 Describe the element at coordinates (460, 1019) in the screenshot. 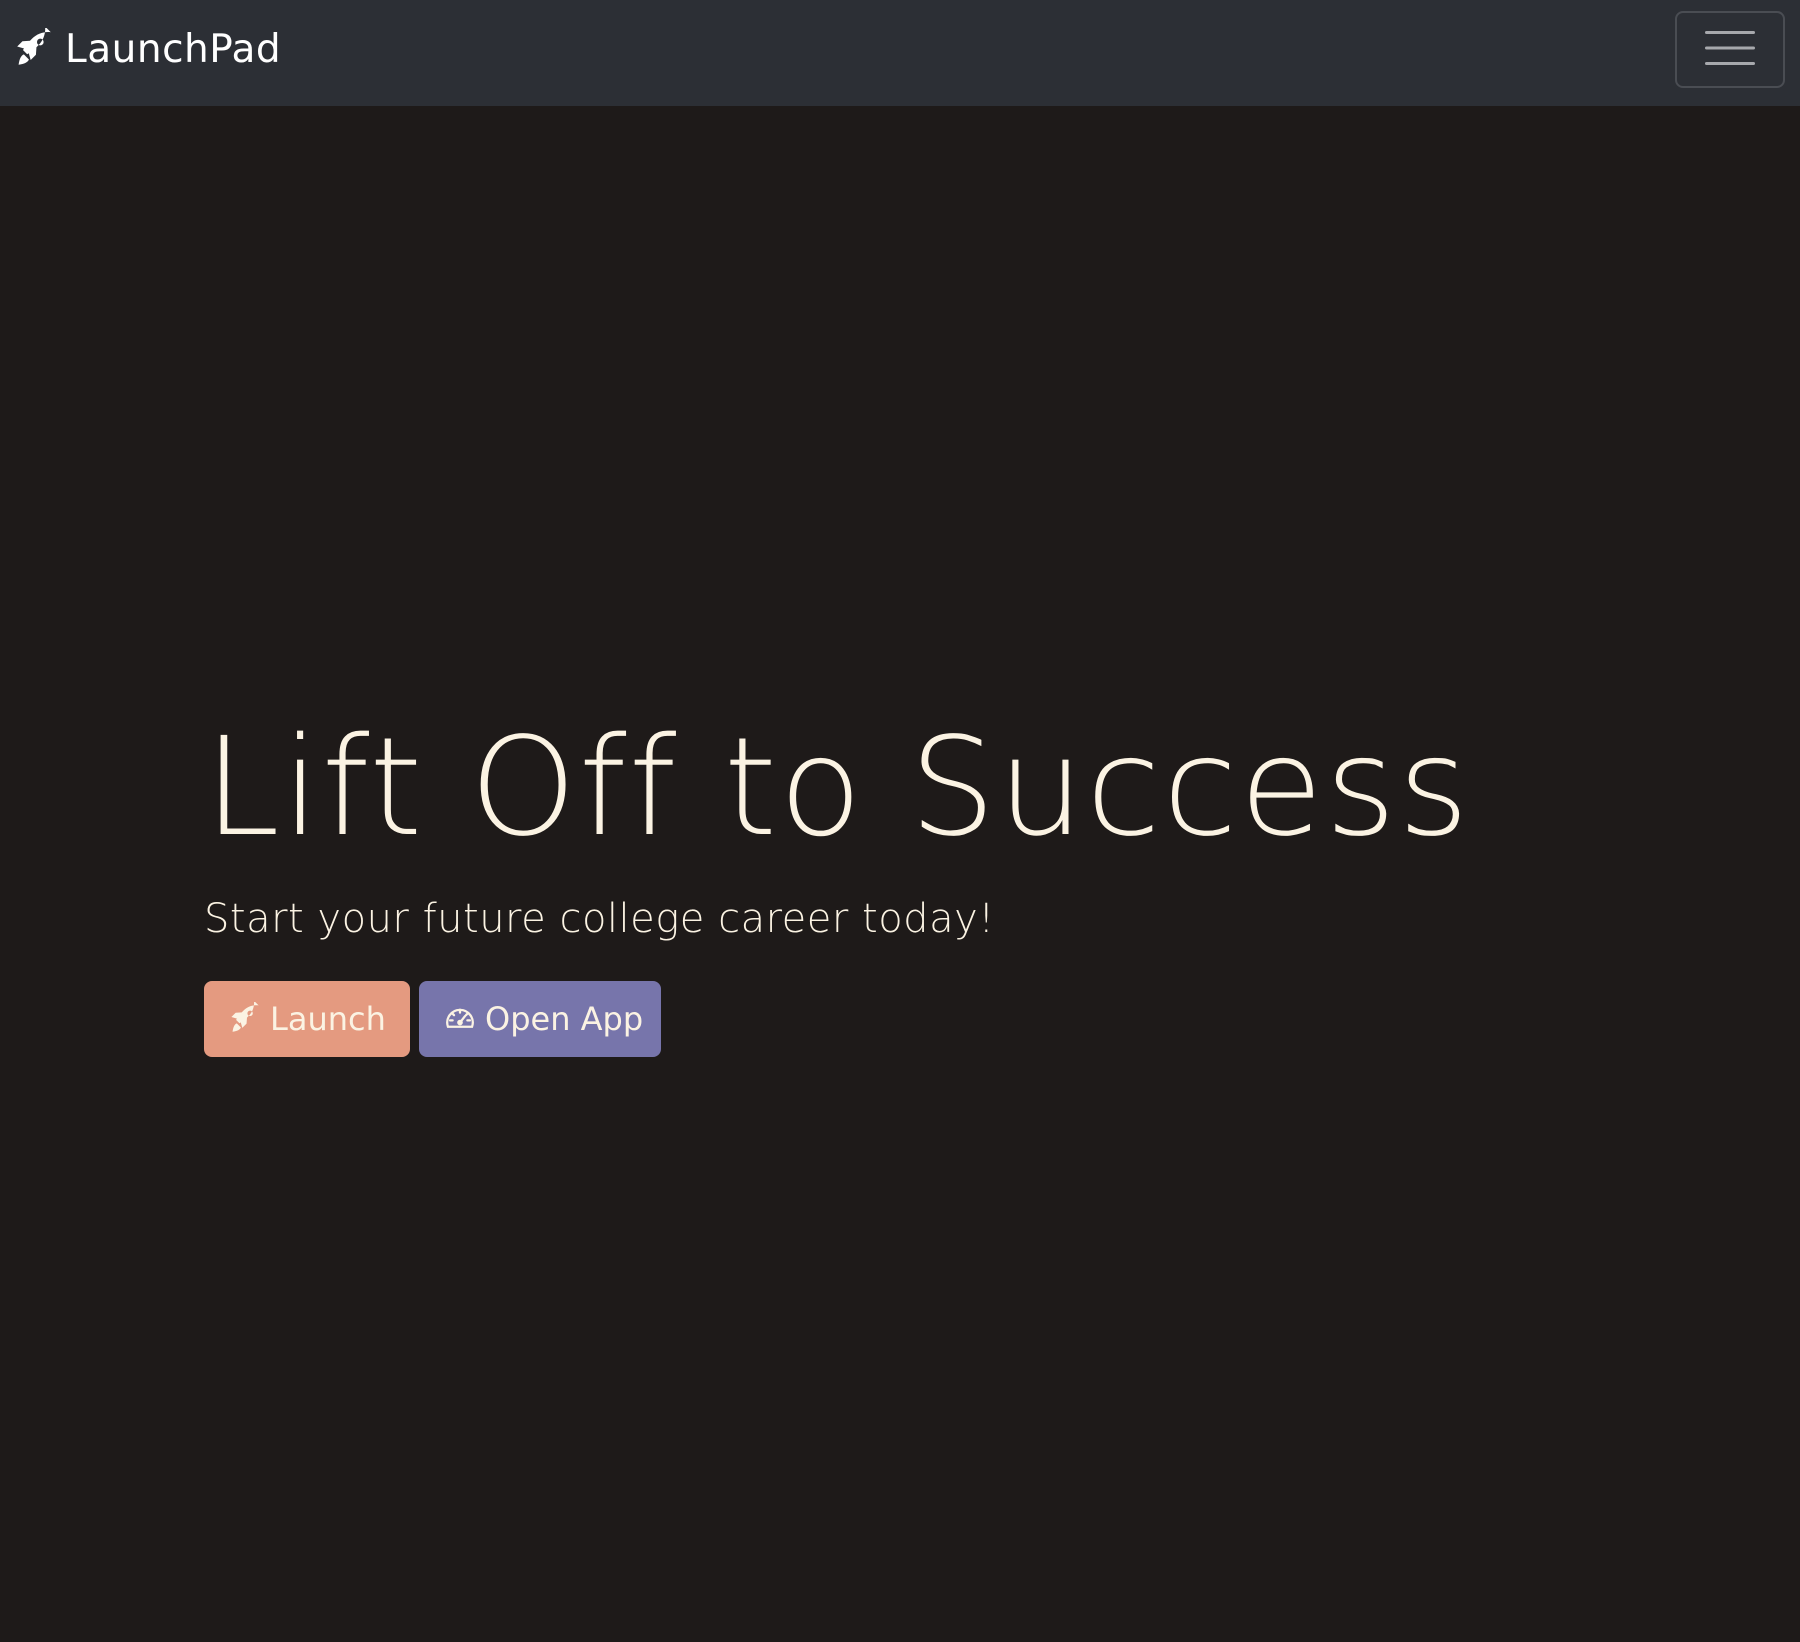

I see `speedometer-icon` at that location.